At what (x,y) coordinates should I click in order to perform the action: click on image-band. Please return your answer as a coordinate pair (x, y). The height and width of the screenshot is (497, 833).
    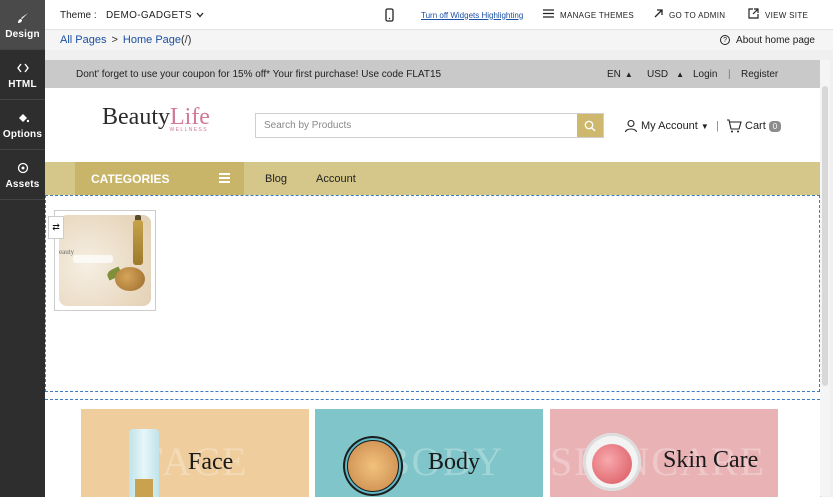
    Looking at the image, I should click on (93, 259).